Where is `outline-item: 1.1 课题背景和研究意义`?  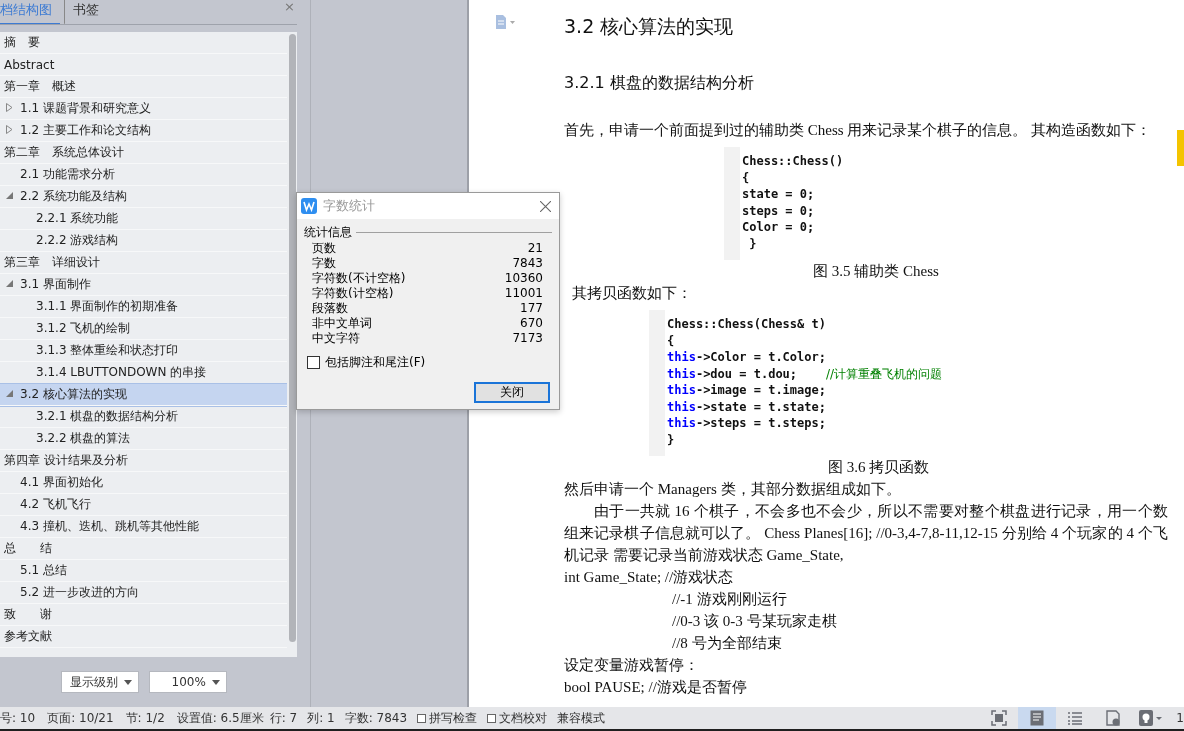
outline-item: 1.1 课题背景和研究意义 is located at coordinates (143, 109).